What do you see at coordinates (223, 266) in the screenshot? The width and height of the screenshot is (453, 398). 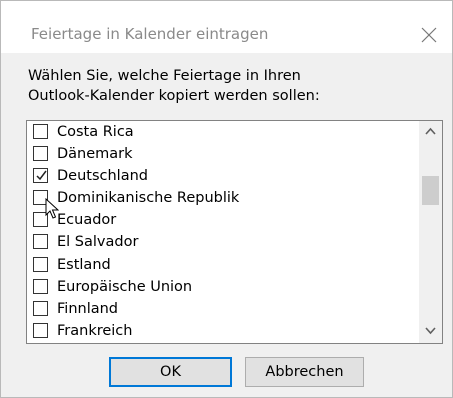 I see `country-list-item: Estland` at bounding box center [223, 266].